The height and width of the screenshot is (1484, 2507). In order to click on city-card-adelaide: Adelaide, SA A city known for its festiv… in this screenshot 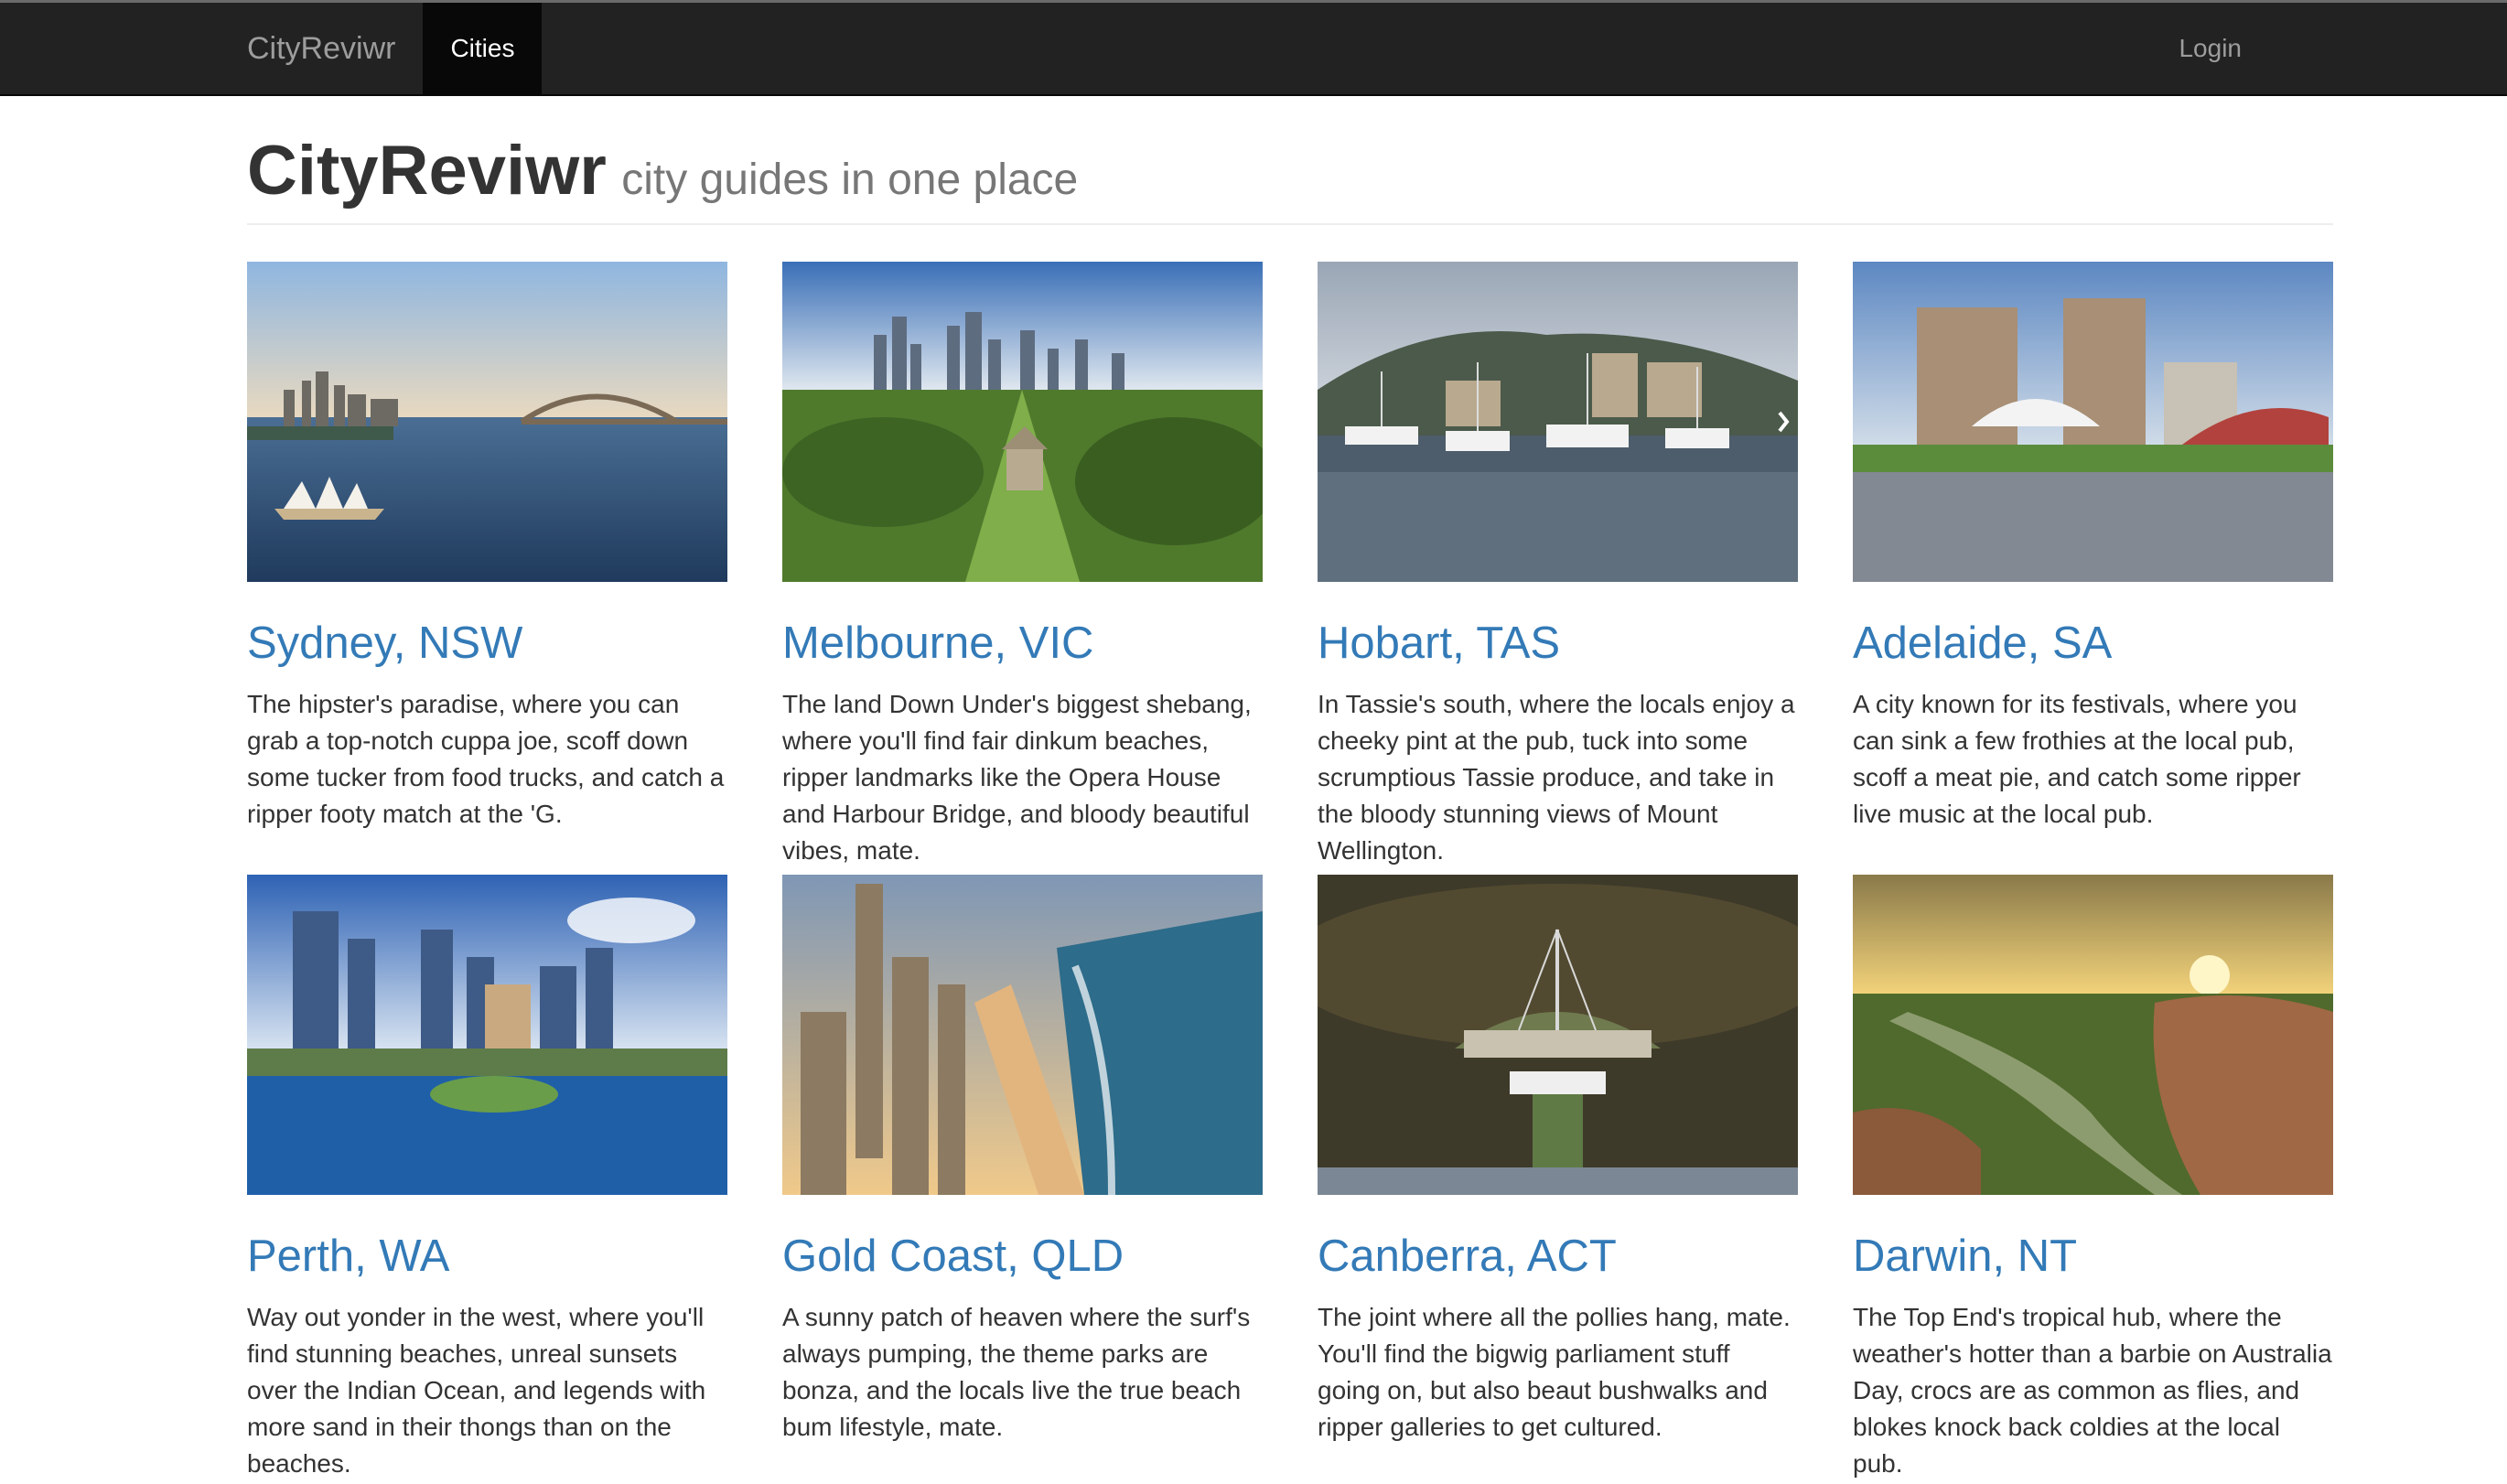, I will do `click(2093, 547)`.